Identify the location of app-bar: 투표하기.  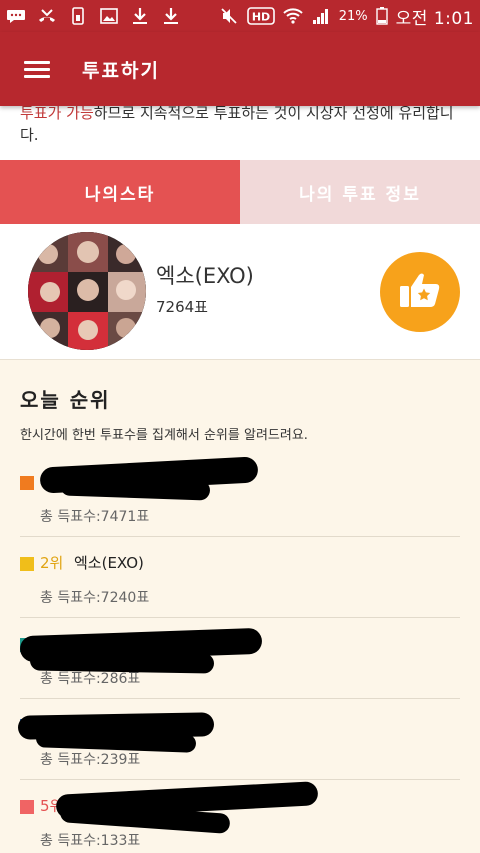
(240, 69).